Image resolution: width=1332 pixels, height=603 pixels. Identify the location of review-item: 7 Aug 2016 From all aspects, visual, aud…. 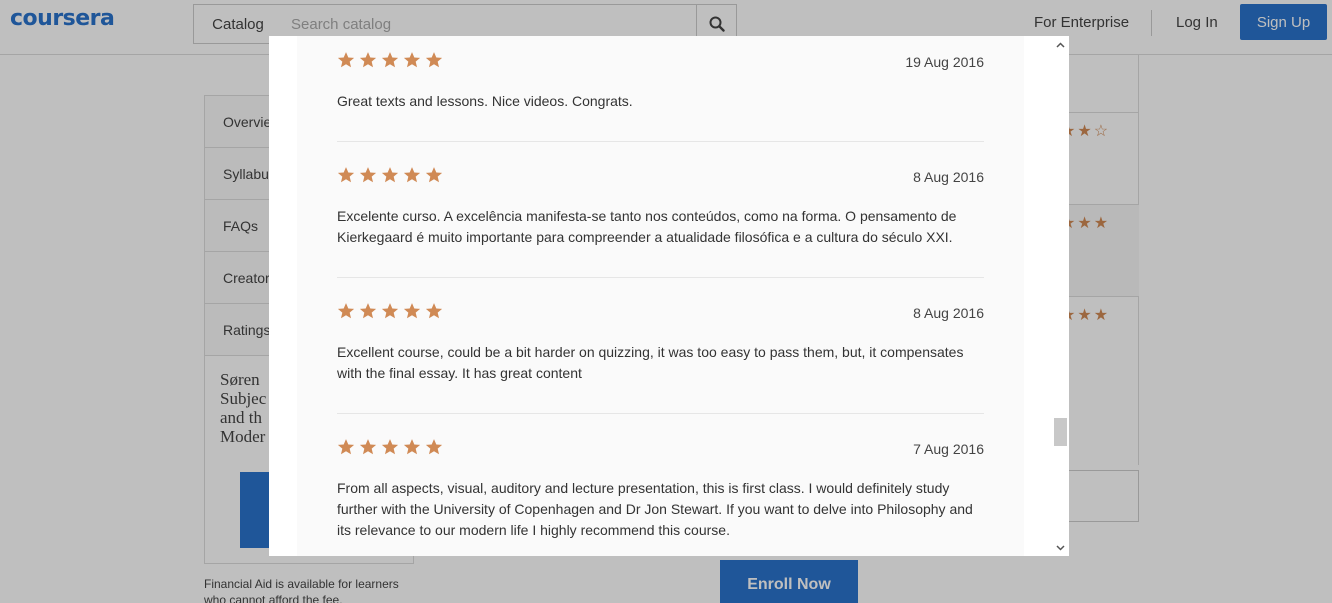
(660, 497).